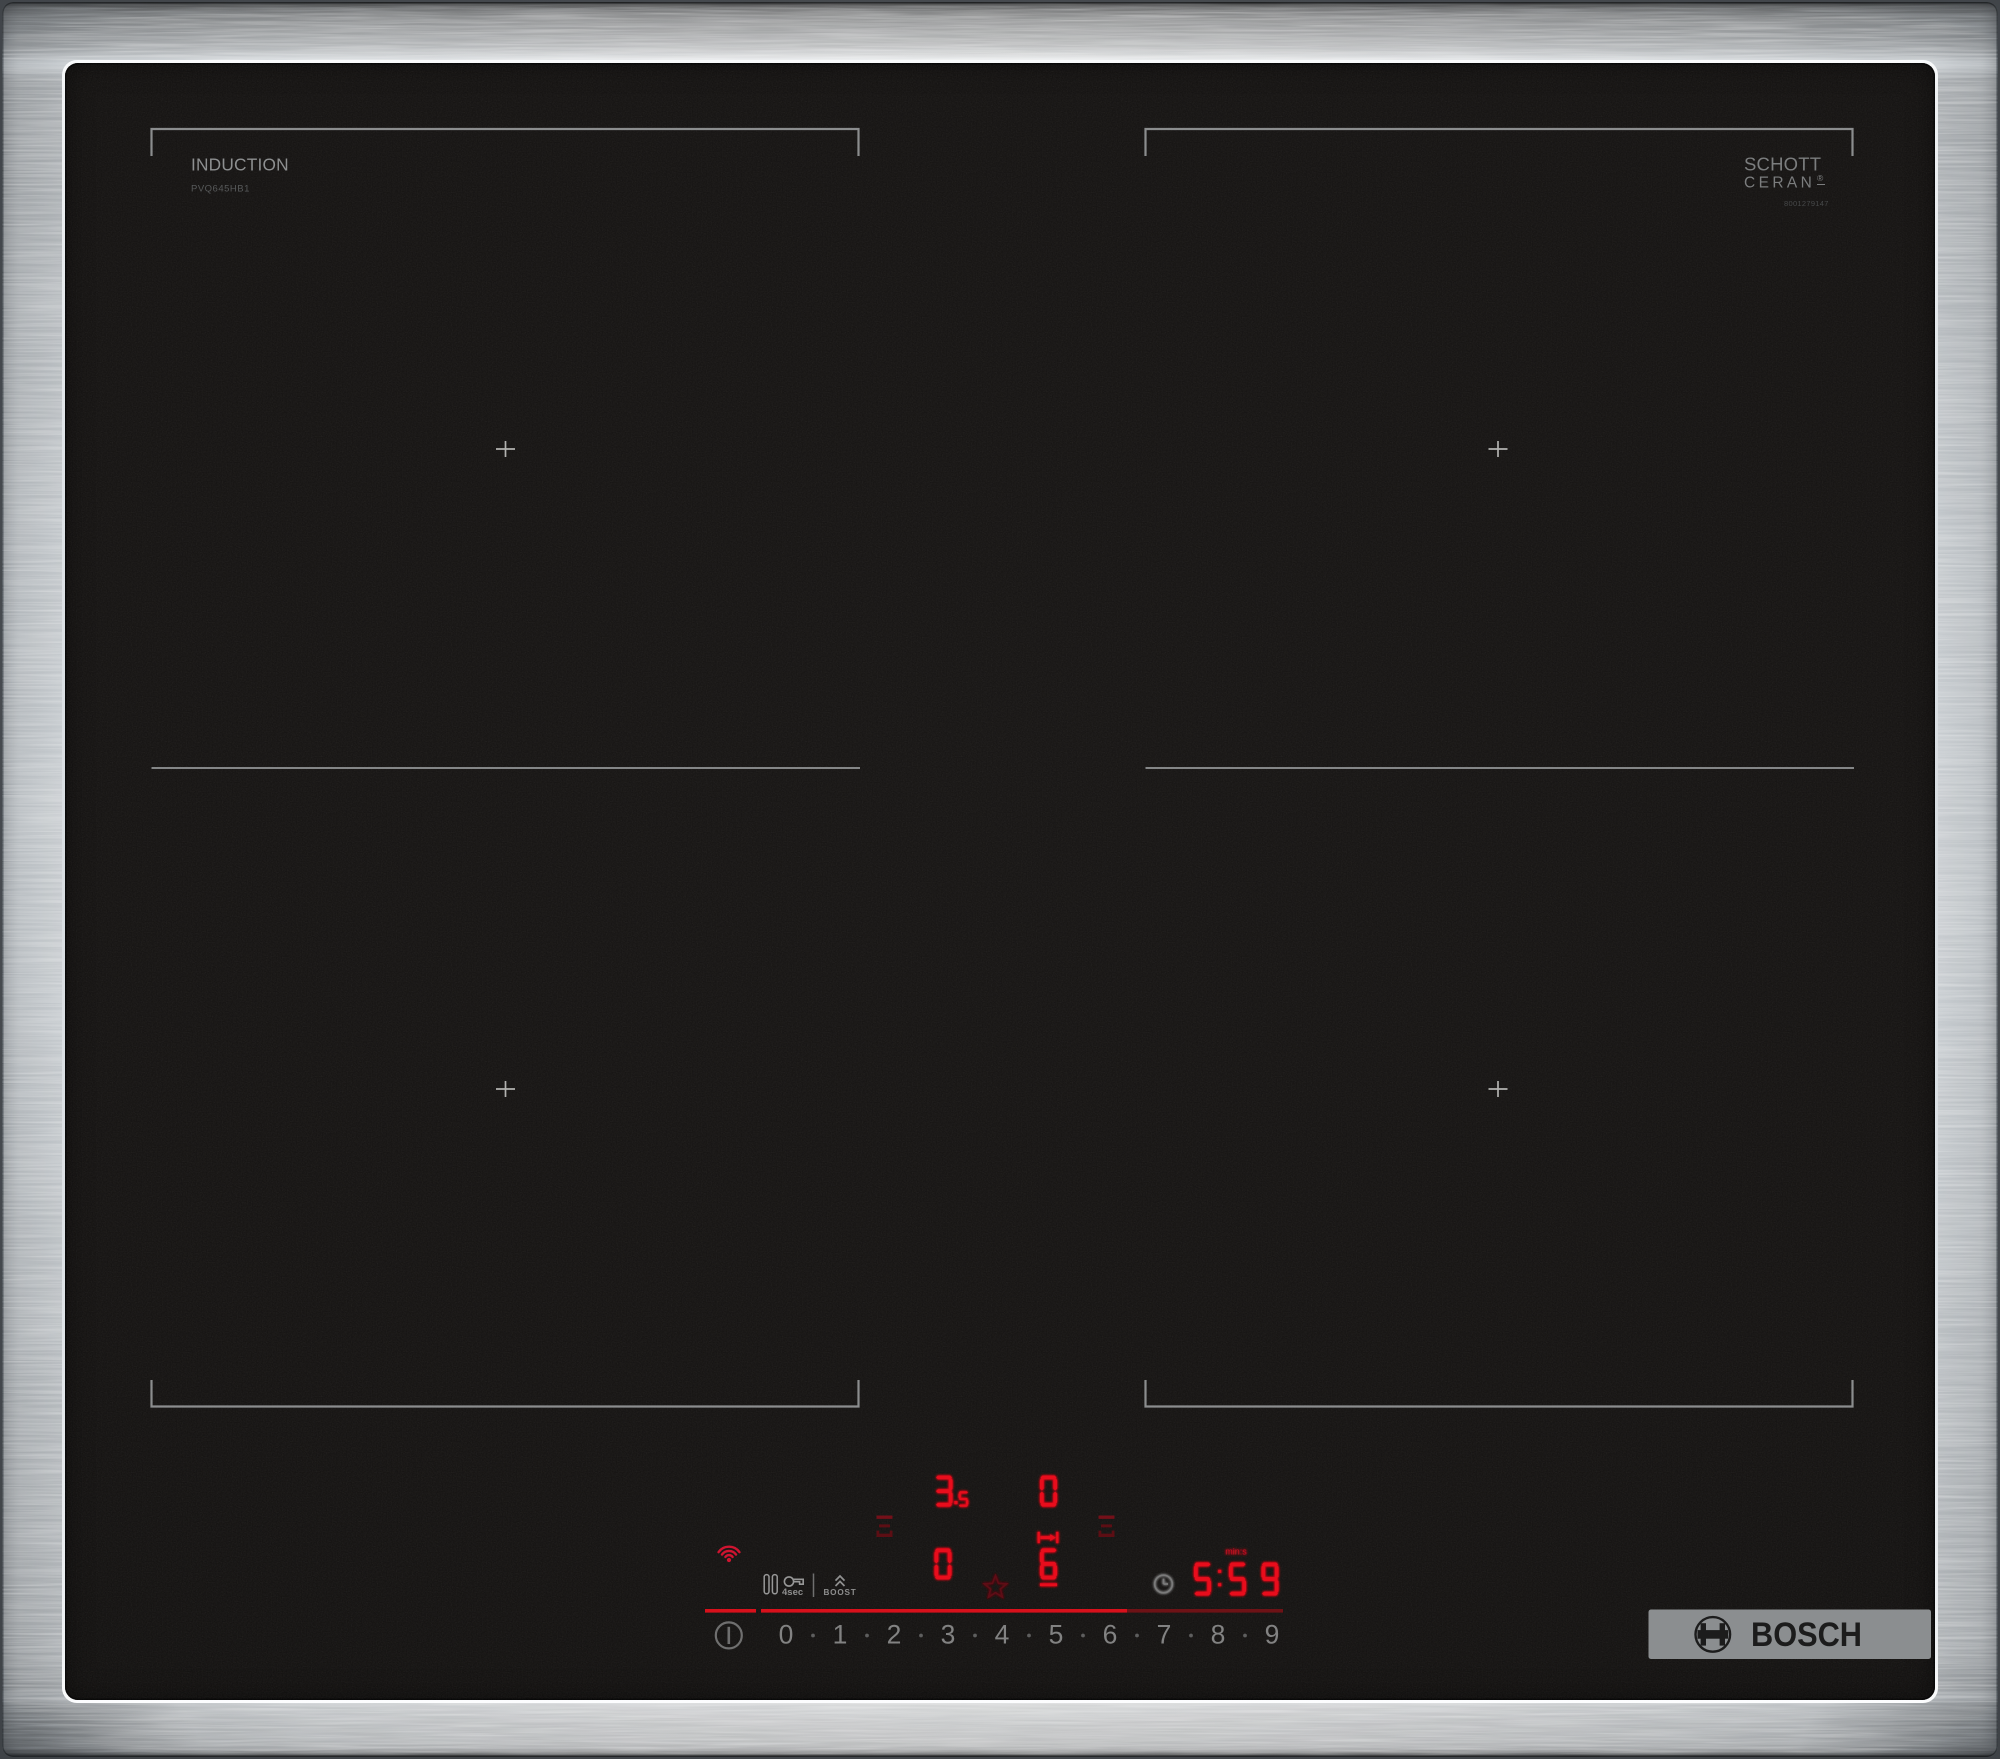 The width and height of the screenshot is (2000, 1759). I want to click on svg-text: CERAN, so click(1779, 183).